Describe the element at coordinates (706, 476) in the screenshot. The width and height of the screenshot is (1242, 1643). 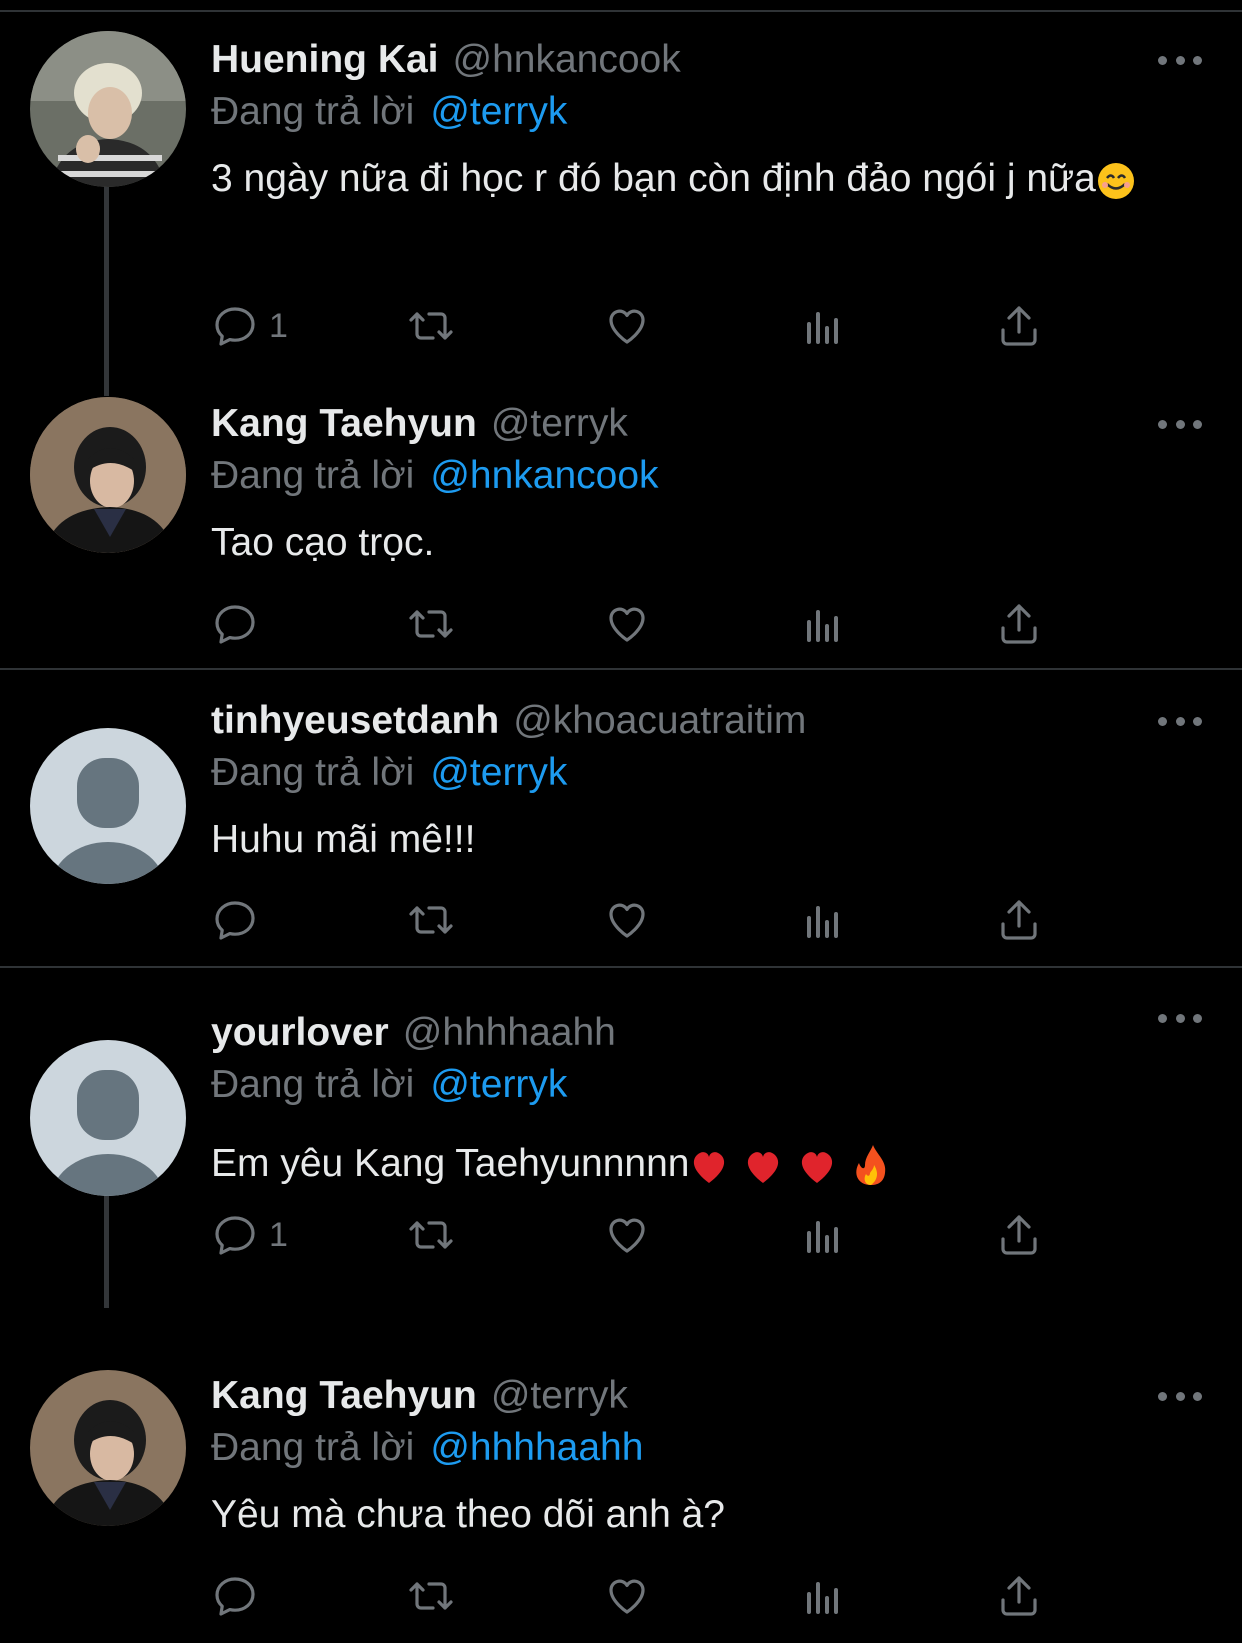
I see `replying-to: Đang trả lời @hnkancook` at that location.